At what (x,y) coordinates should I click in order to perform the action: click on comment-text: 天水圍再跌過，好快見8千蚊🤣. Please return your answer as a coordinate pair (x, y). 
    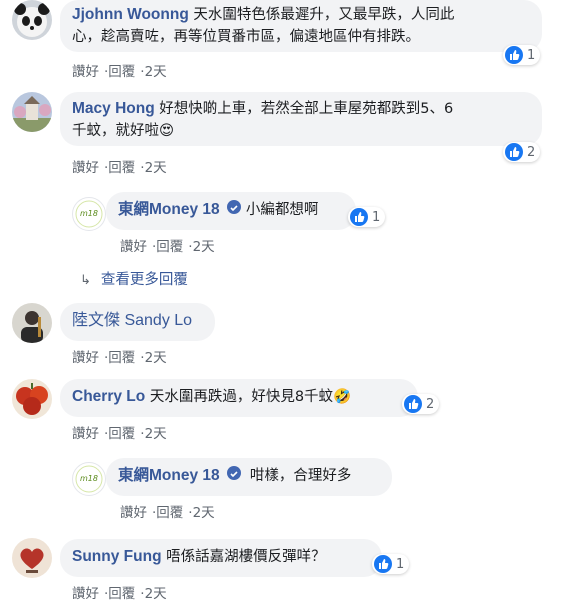
    Looking at the image, I should click on (250, 397).